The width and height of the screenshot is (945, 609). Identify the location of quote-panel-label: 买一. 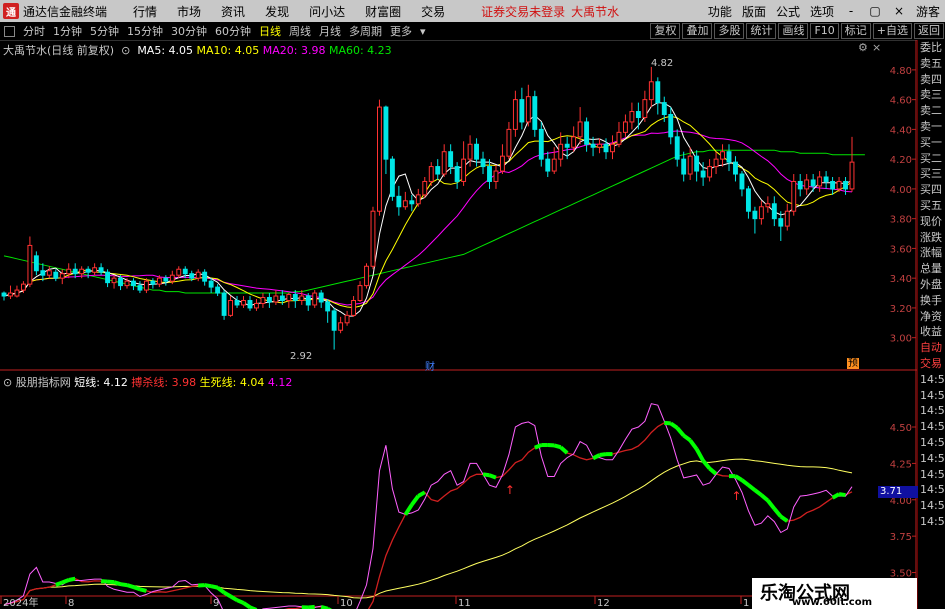
(931, 142).